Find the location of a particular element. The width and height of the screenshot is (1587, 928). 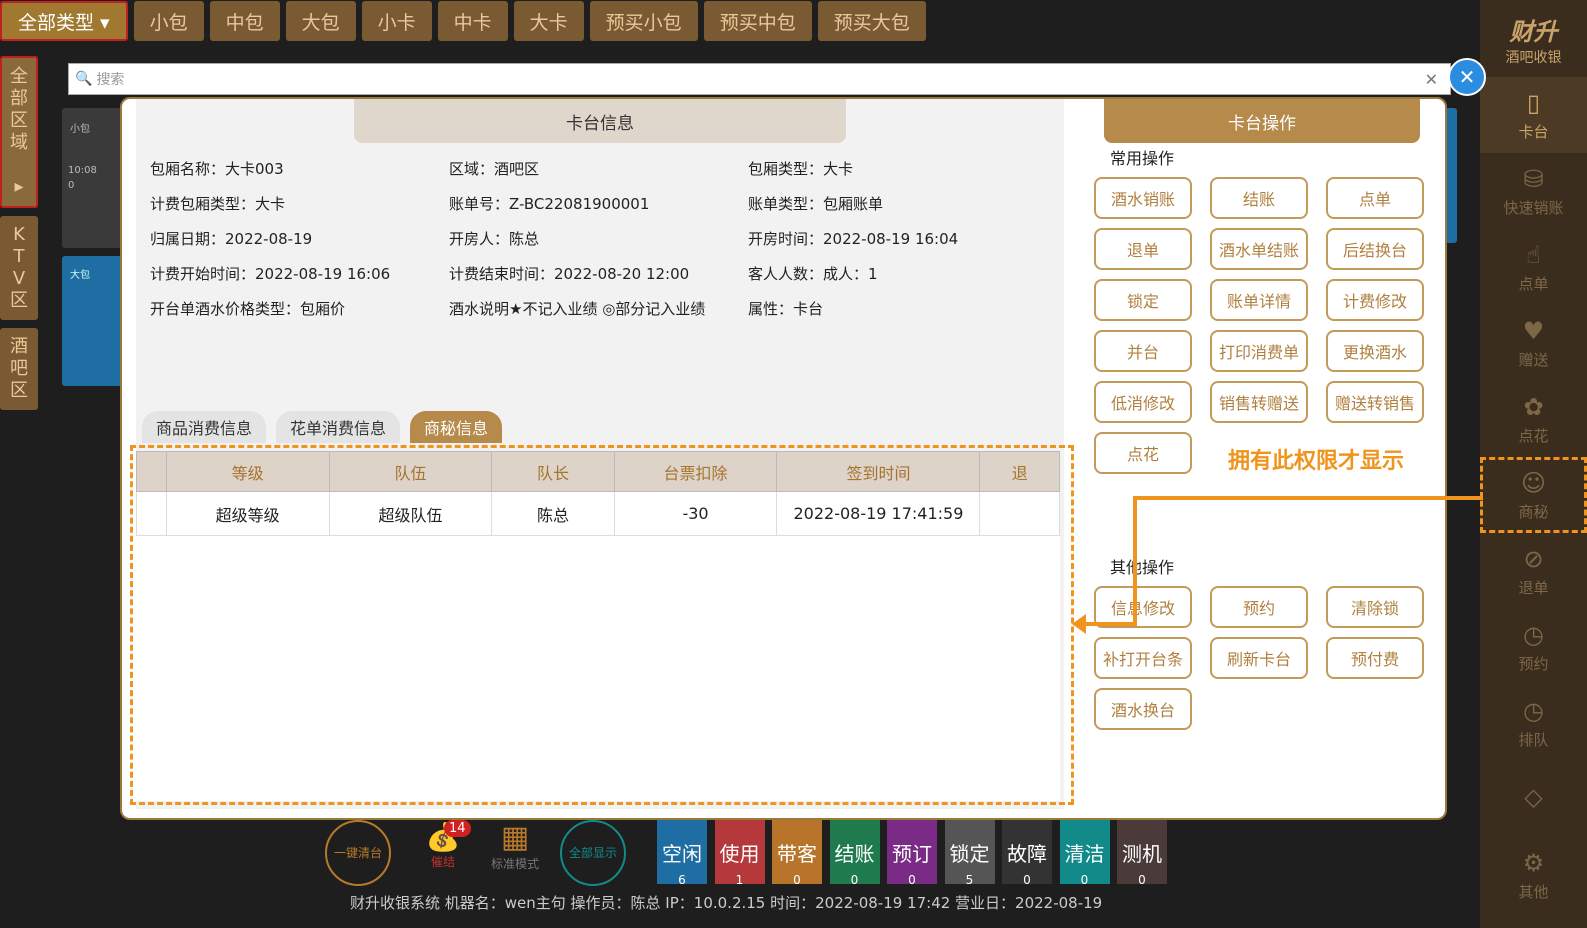

info-field: 包厢类型：大卡 is located at coordinates (801, 169).